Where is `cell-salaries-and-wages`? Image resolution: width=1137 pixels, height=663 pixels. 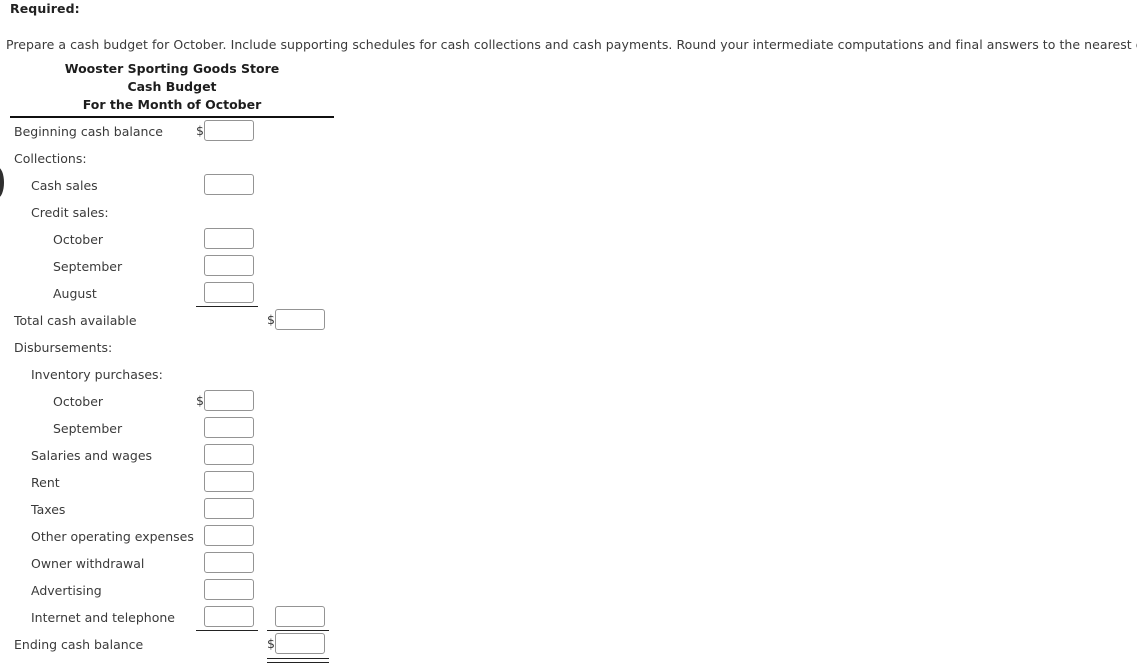
cell-salaries-and-wages is located at coordinates (229, 455).